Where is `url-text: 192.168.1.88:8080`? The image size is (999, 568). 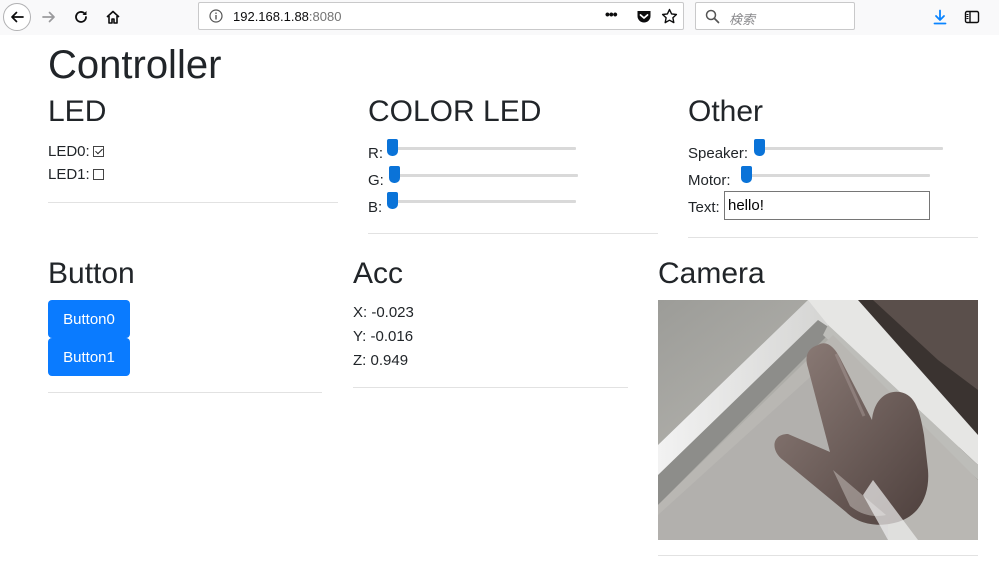 url-text: 192.168.1.88:8080 is located at coordinates (287, 16).